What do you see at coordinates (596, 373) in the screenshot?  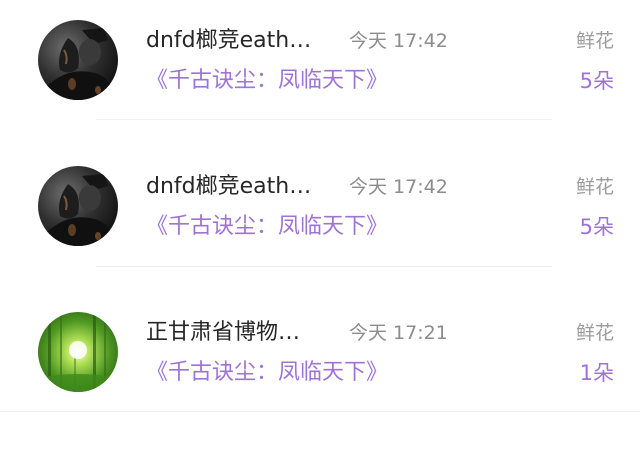 I see `gift-count: 1朵` at bounding box center [596, 373].